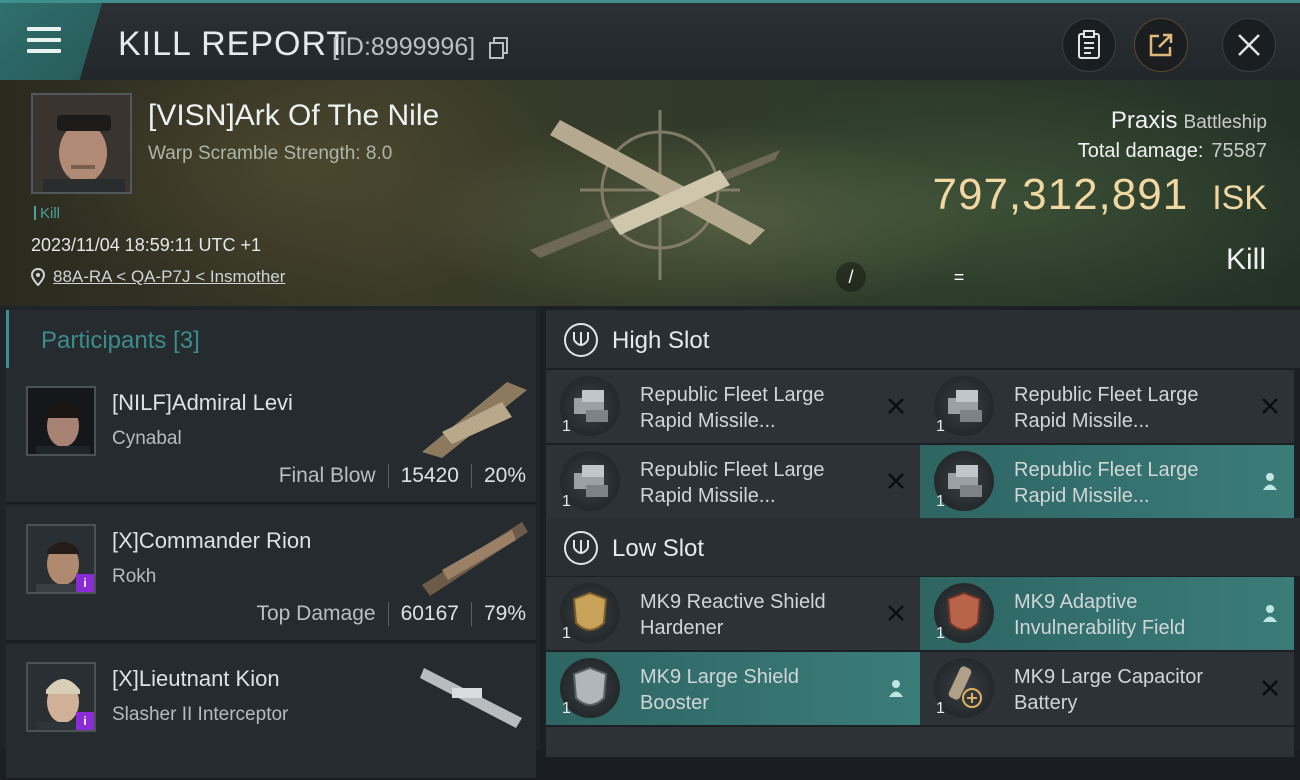 The height and width of the screenshot is (780, 1300). What do you see at coordinates (661, 340) in the screenshot?
I see `high-slot-title: High Slot` at bounding box center [661, 340].